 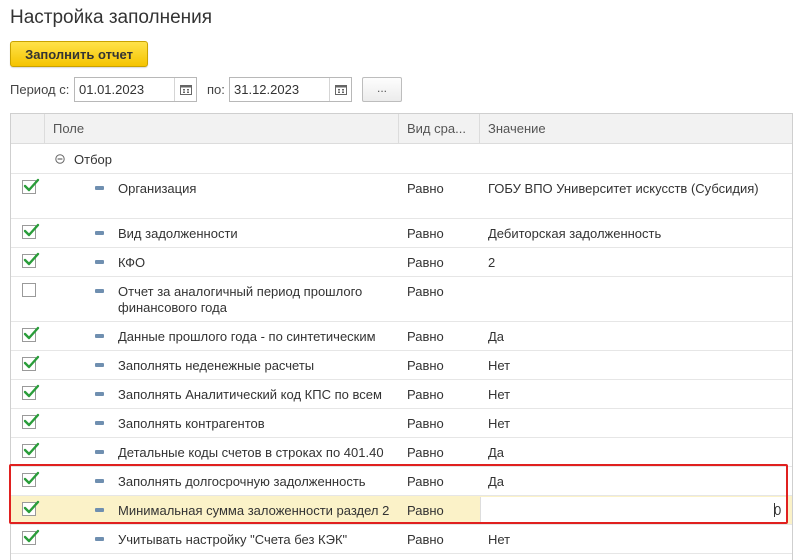 What do you see at coordinates (222, 129) in the screenshot?
I see `header-field: Поле` at bounding box center [222, 129].